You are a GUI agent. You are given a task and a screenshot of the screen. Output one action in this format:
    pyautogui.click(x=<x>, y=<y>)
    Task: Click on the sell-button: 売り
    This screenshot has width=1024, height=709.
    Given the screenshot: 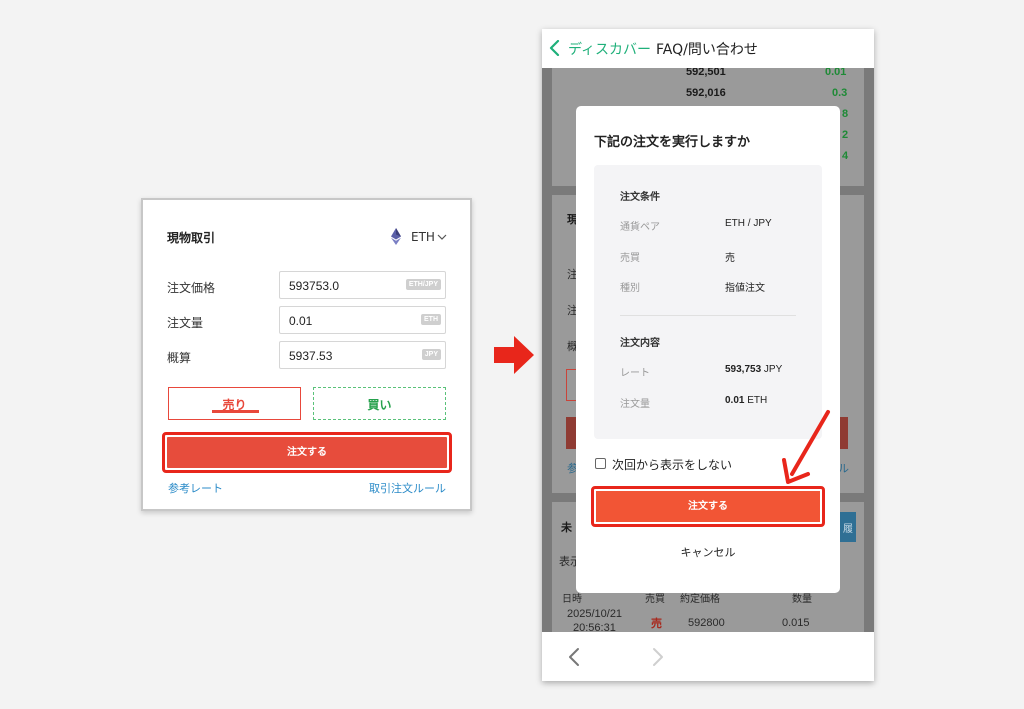 What is the action you would take?
    pyautogui.click(x=234, y=403)
    